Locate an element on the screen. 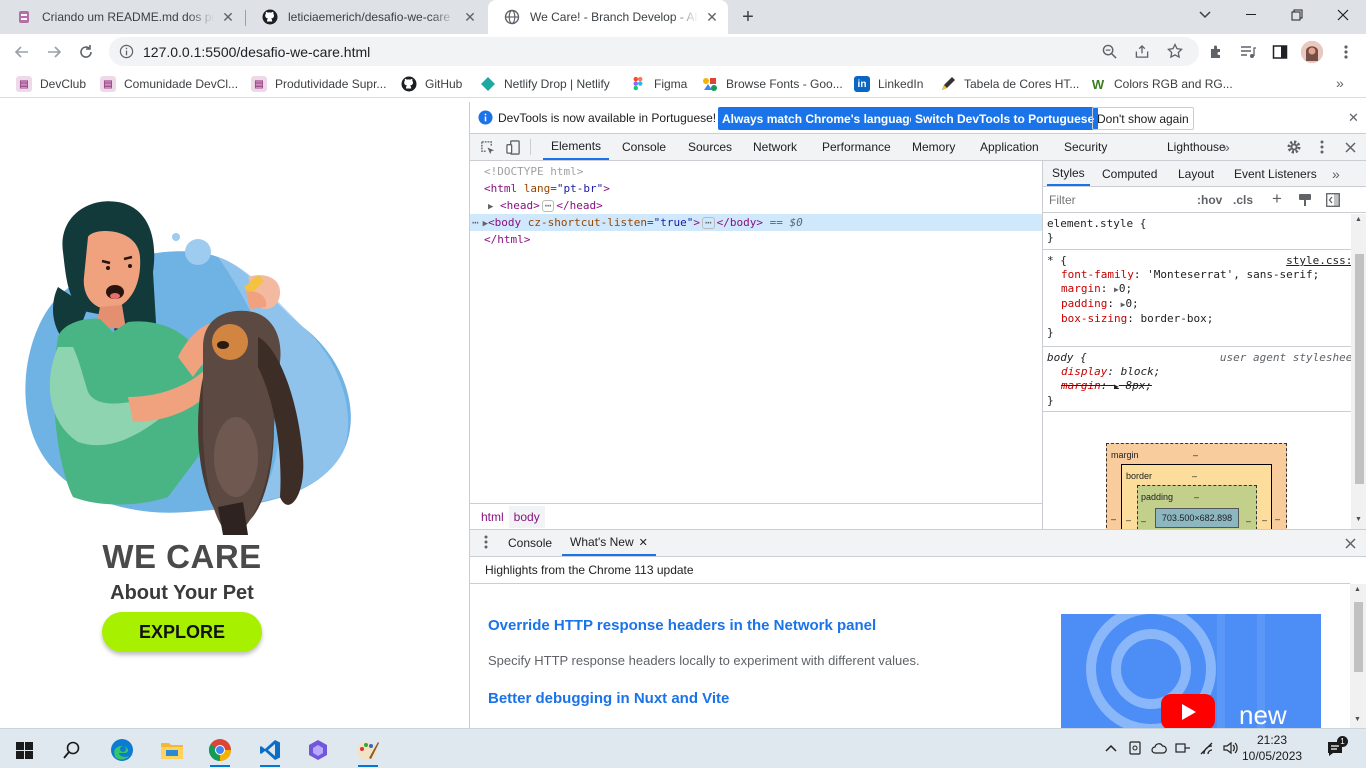  tab-performance: Performance is located at coordinates (856, 147).